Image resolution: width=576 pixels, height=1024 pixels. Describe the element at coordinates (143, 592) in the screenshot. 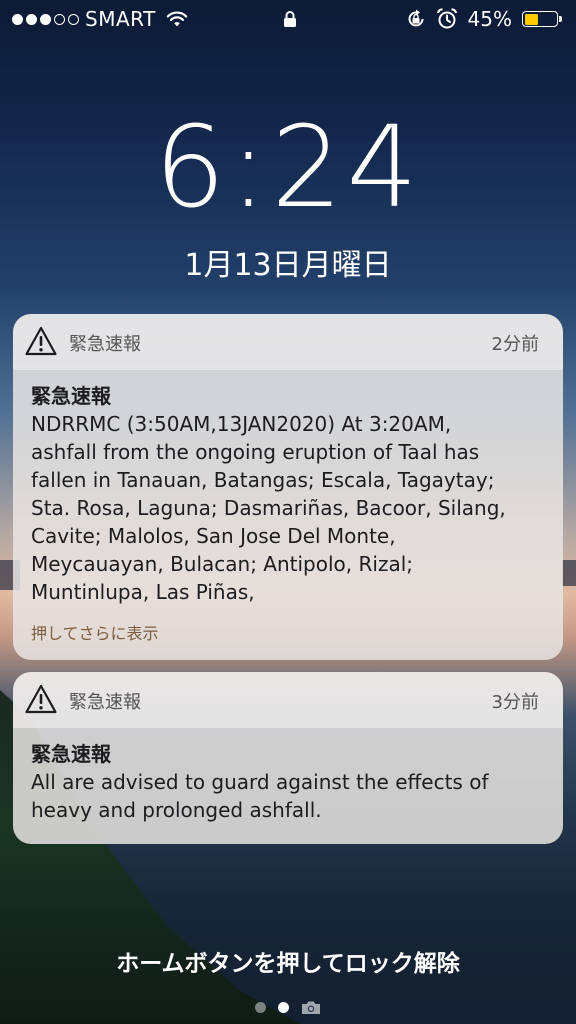

I see `notification-line: Muntinlupa, Las Piñas,` at that location.